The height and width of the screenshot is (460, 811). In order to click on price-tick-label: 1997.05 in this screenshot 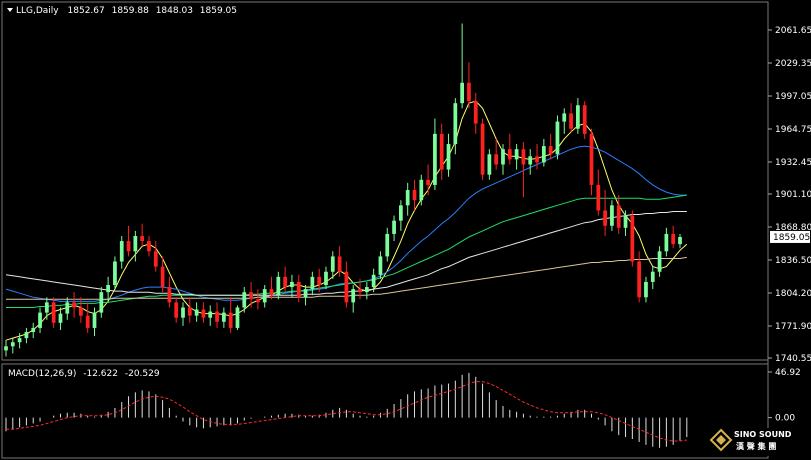, I will do `click(793, 97)`.